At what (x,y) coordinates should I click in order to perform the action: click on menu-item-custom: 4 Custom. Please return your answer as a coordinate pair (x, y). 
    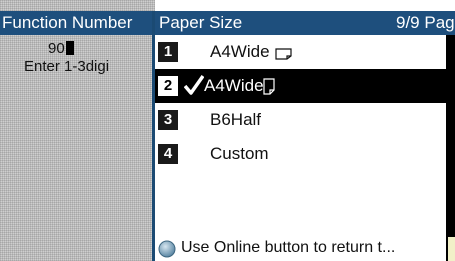
    Looking at the image, I should click on (300, 154).